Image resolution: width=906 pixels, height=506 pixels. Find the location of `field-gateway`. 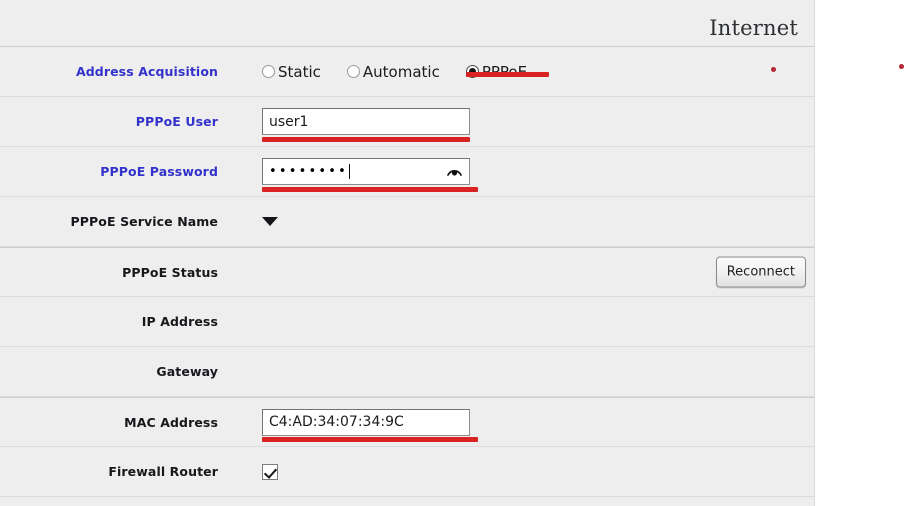

field-gateway is located at coordinates (538, 372).